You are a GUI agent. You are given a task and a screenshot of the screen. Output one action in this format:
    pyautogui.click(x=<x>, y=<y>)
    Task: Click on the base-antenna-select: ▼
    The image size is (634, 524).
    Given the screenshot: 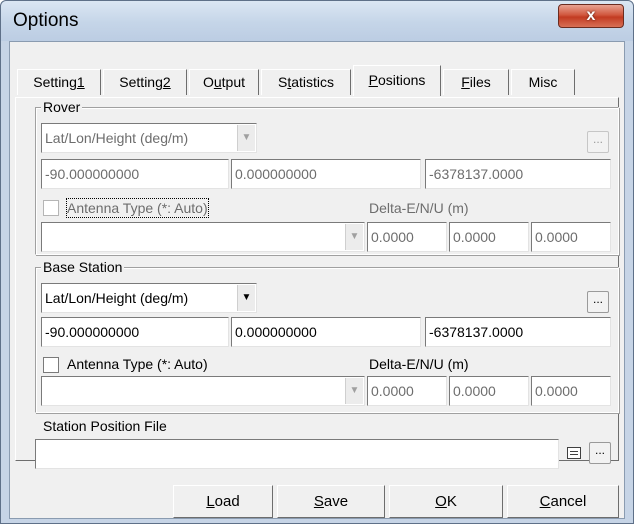 What is the action you would take?
    pyautogui.click(x=203, y=391)
    